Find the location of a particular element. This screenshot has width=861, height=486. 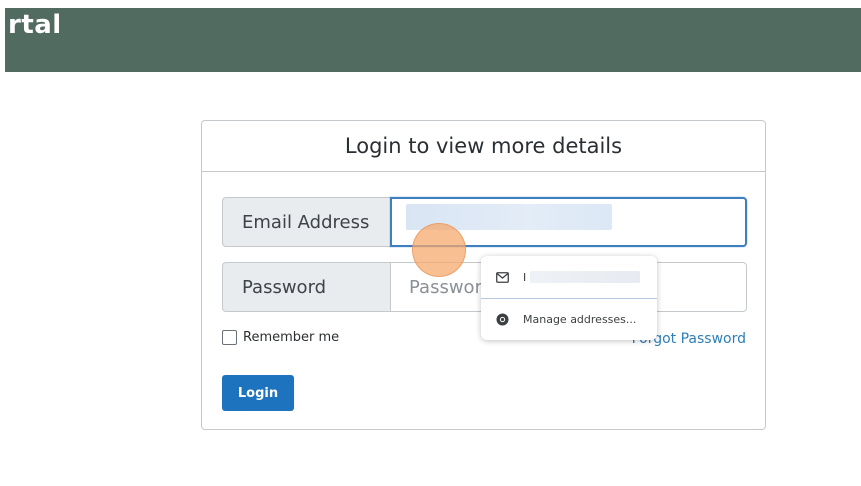

remember-me: Remember me is located at coordinates (280, 337).